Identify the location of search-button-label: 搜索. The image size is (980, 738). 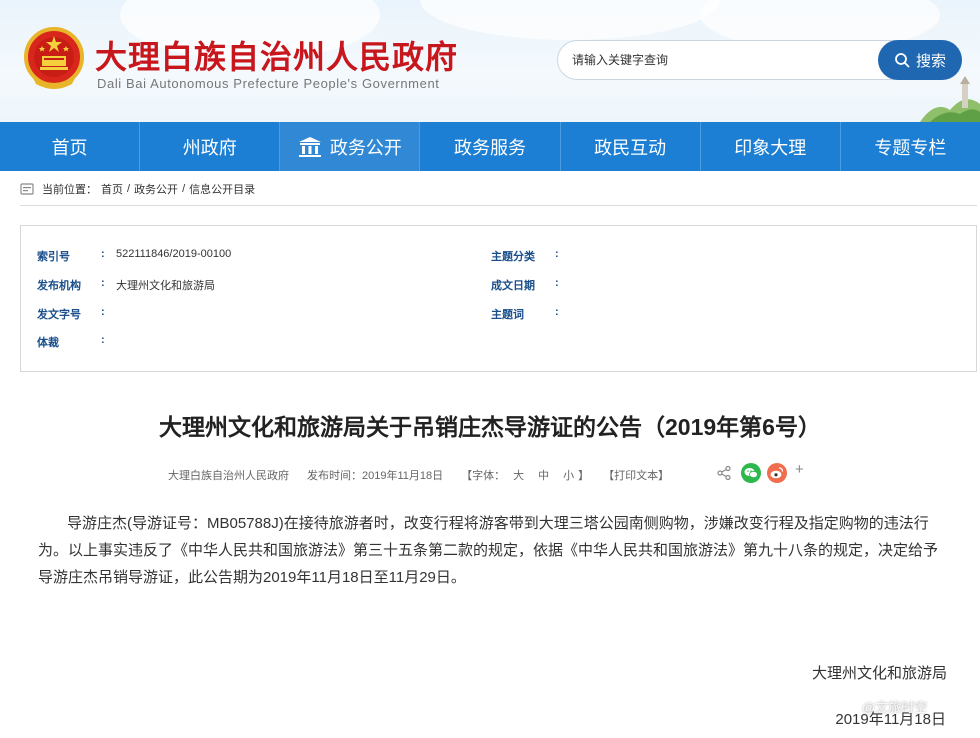
(930, 61).